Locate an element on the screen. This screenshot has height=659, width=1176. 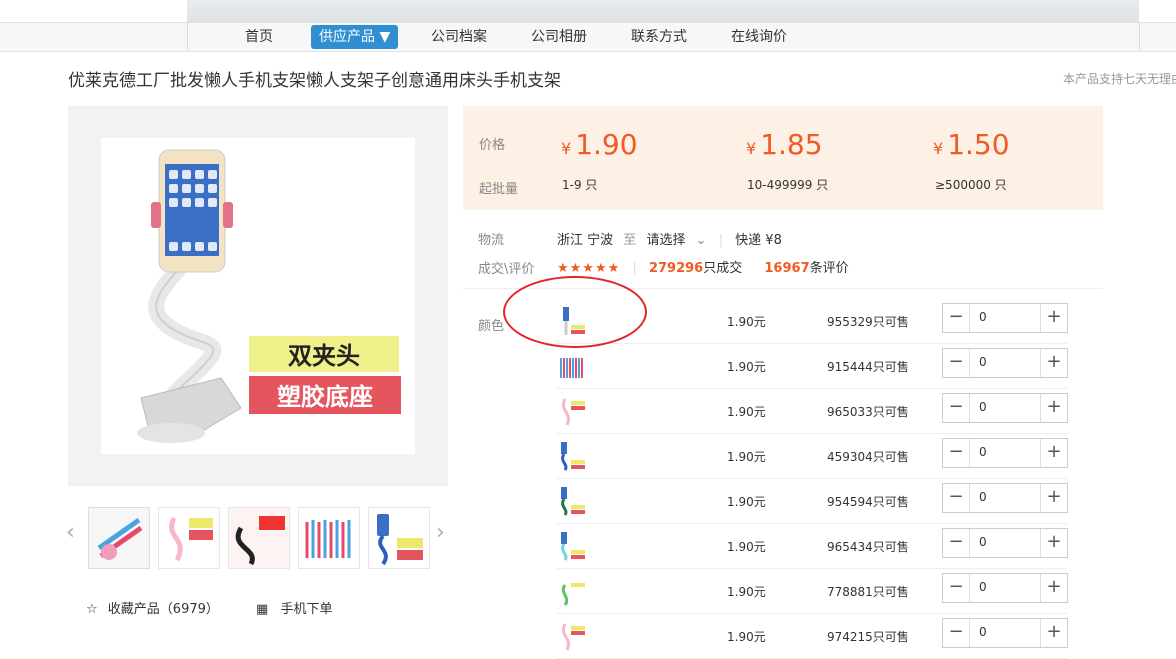
to-word: 至 is located at coordinates (630, 240).